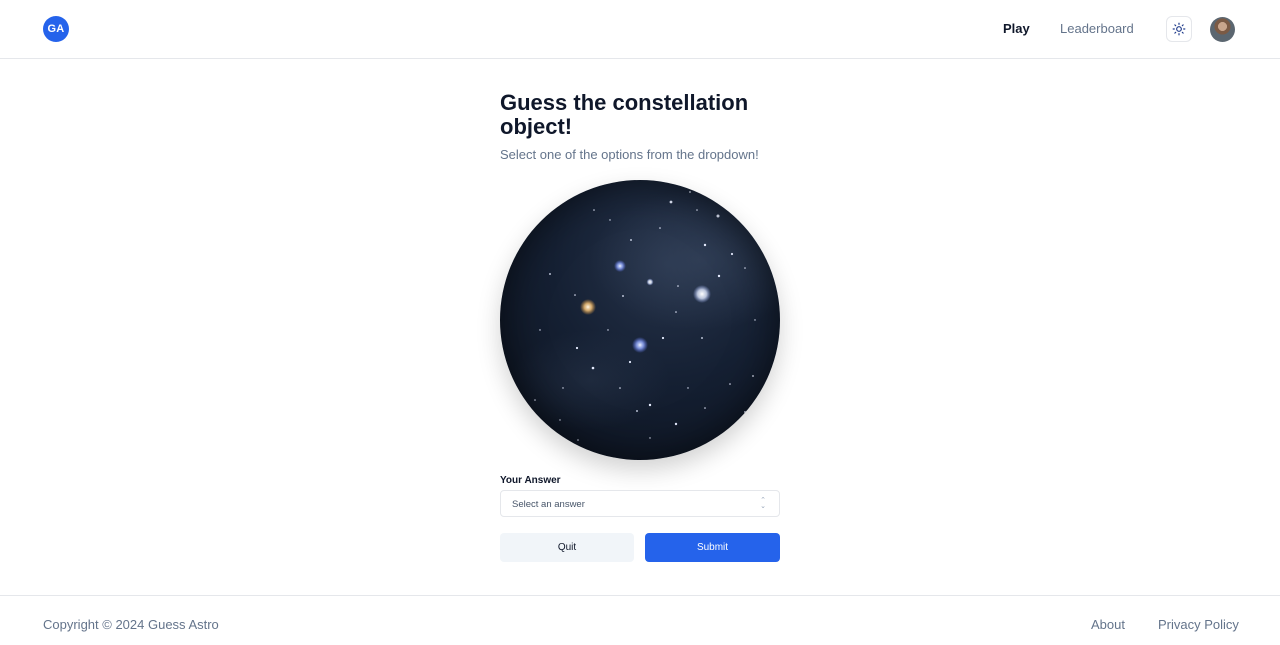 This screenshot has width=1280, height=645. What do you see at coordinates (530, 480) in the screenshot?
I see `answer-label: Your Answer` at bounding box center [530, 480].